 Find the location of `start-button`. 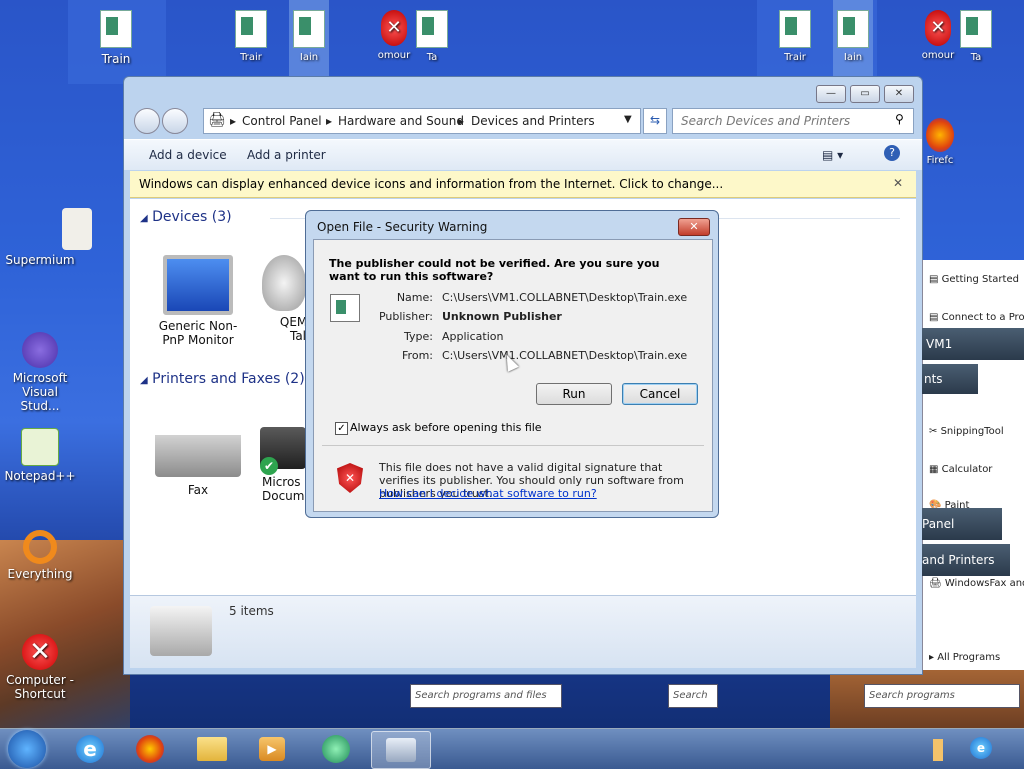

start-button is located at coordinates (27, 749).